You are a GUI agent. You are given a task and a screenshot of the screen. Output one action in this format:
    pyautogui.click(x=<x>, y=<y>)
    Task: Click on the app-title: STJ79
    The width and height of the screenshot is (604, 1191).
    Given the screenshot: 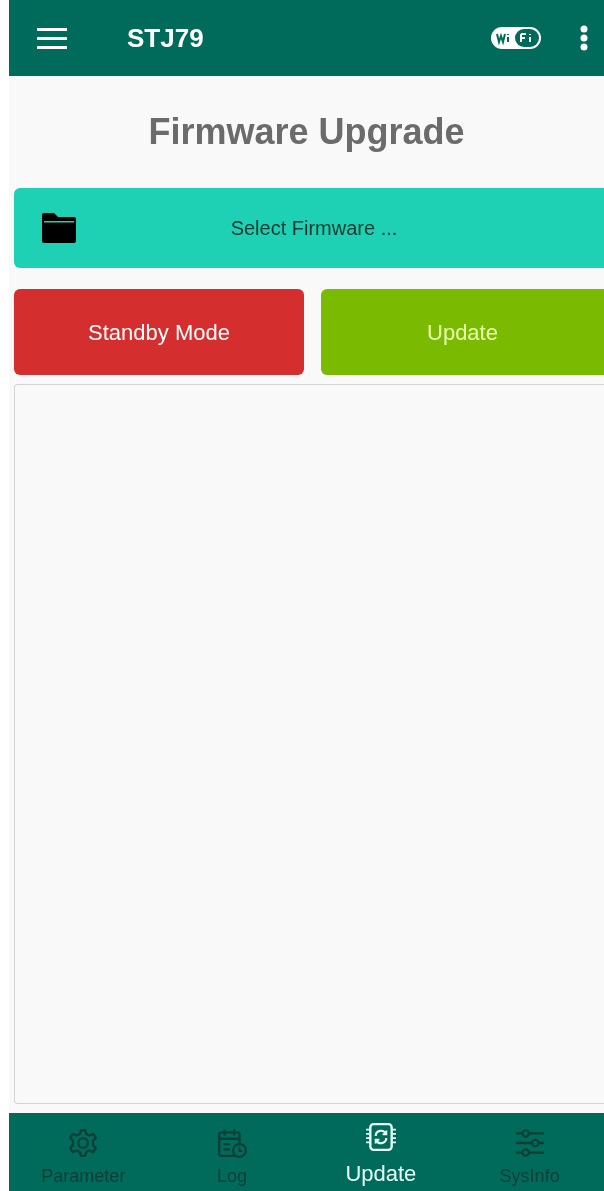 What is the action you would take?
    pyautogui.click(x=165, y=38)
    